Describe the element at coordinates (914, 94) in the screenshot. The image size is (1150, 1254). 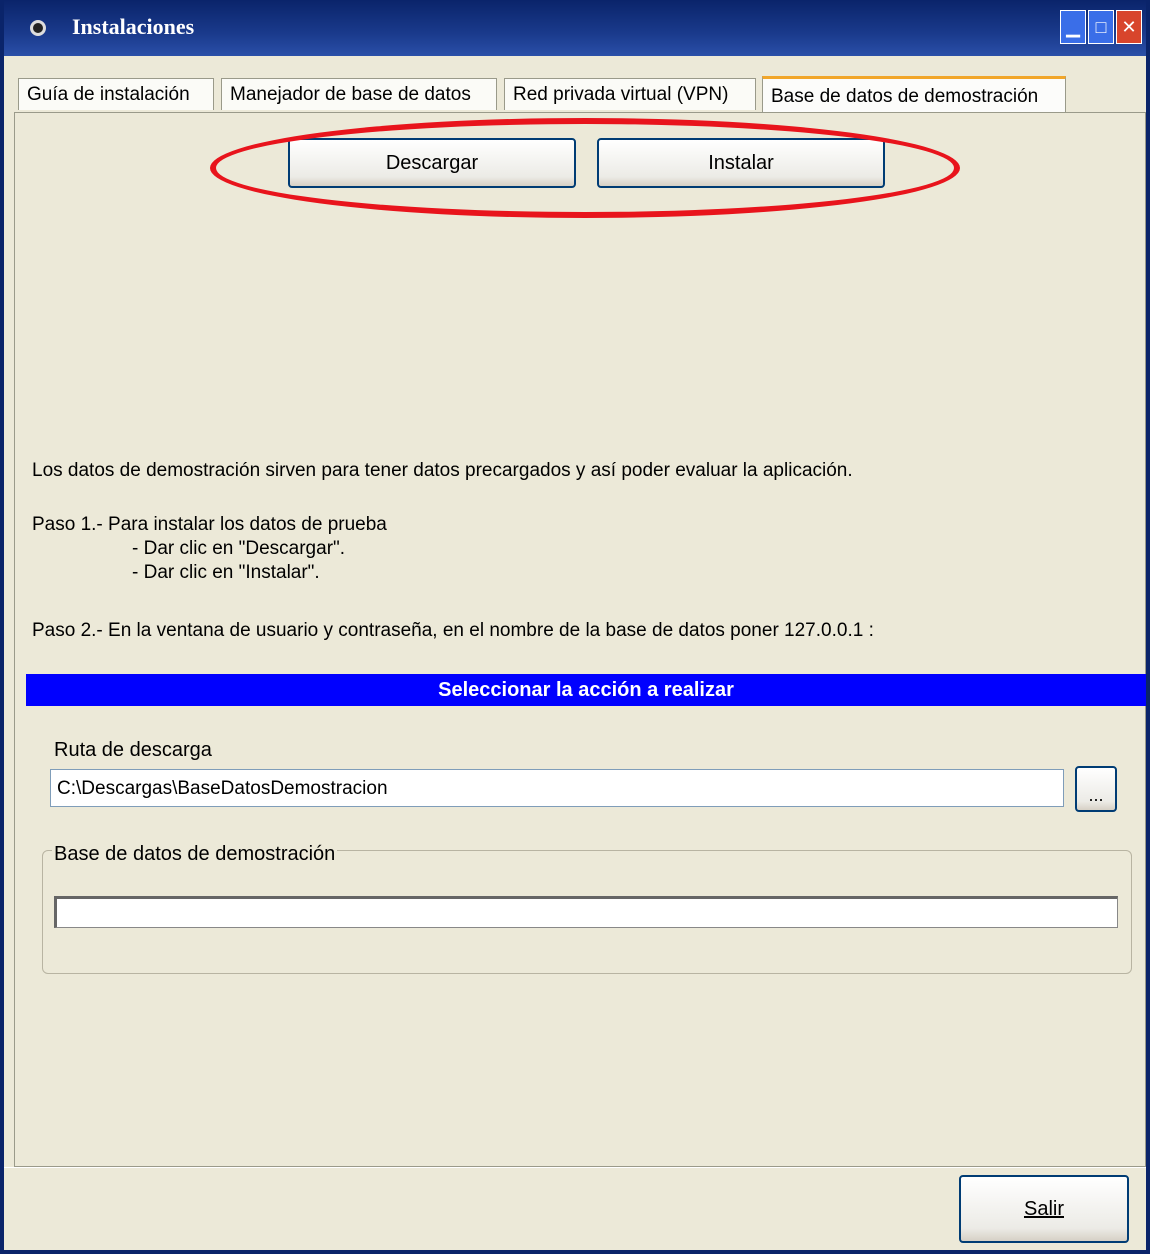
I see `tab-demo-database: Base de datos de demostración` at that location.